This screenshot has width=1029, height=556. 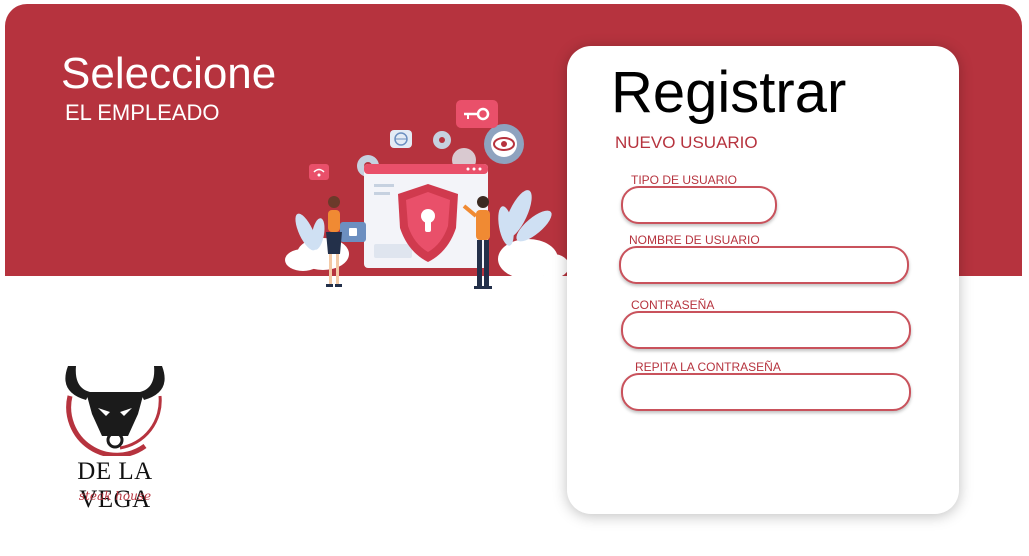 I want to click on gear-eye-icon, so click(x=504, y=144).